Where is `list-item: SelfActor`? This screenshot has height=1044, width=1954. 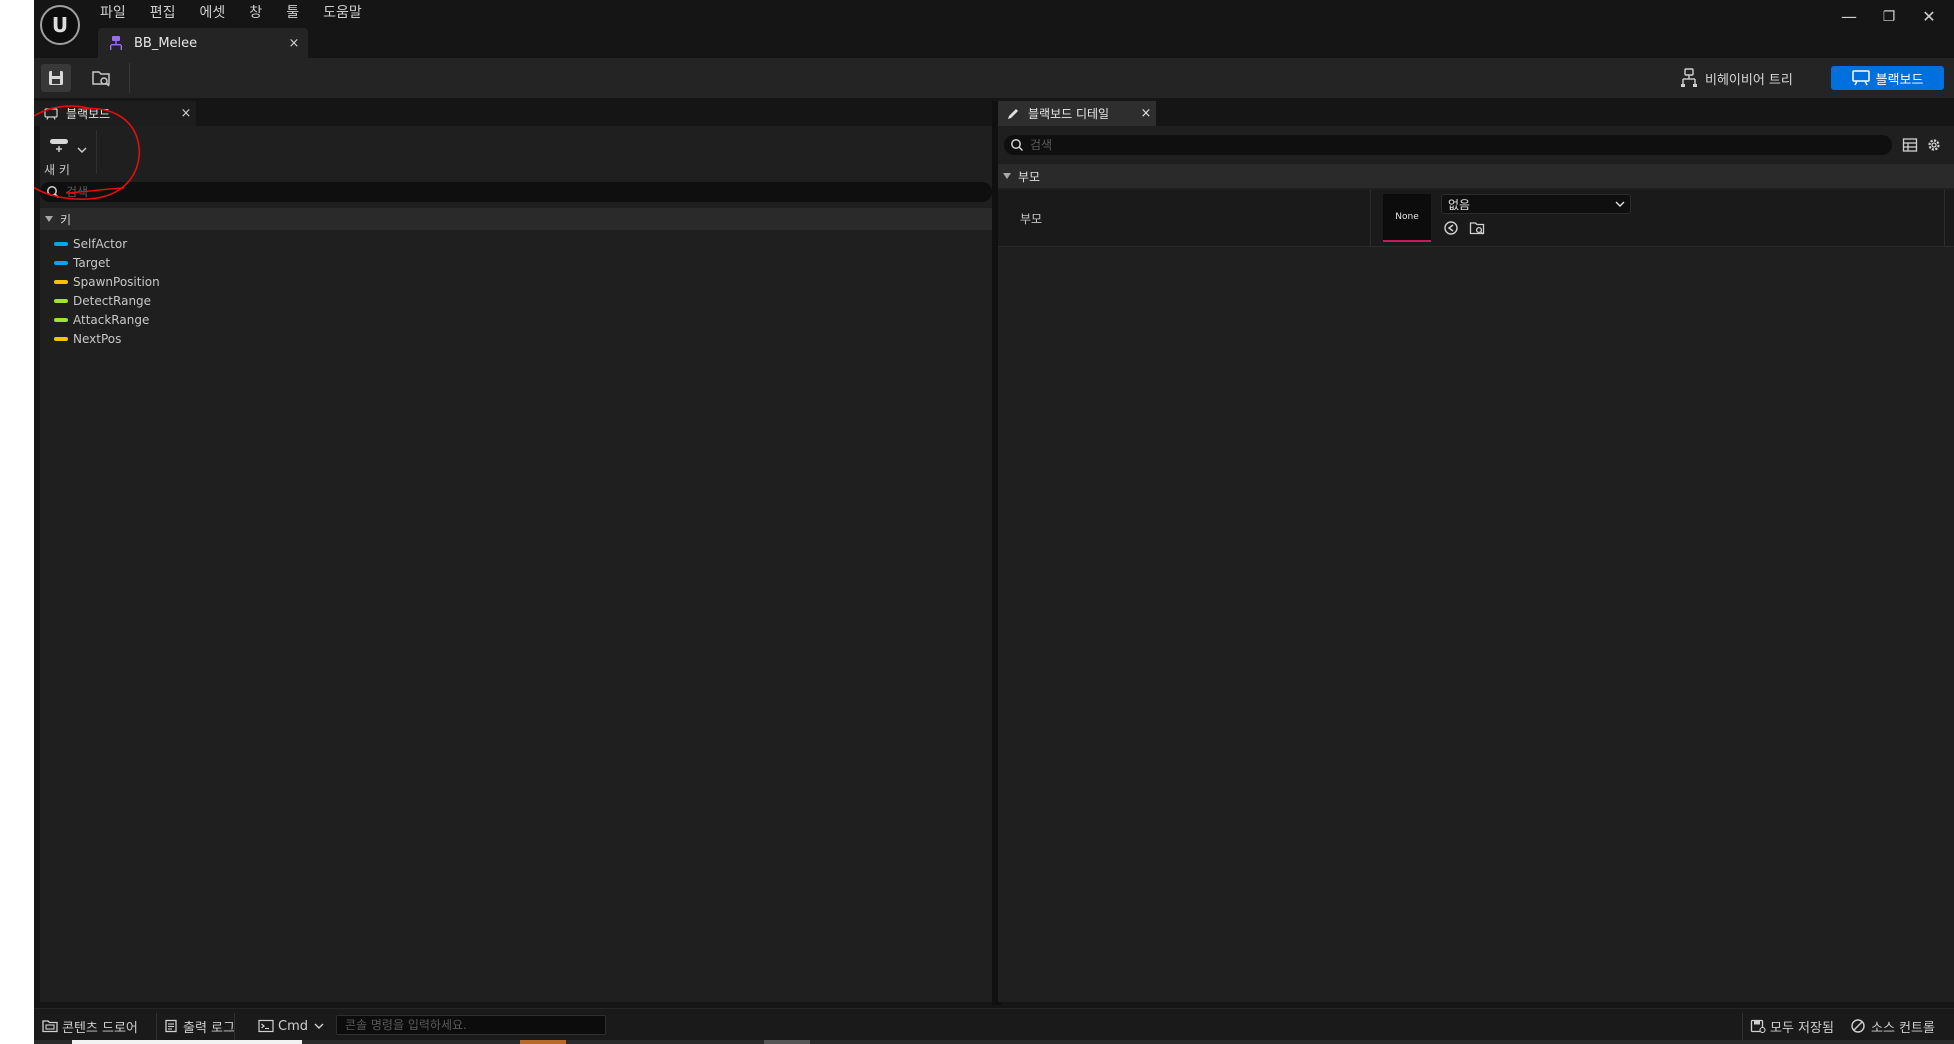
list-item: SelfActor is located at coordinates (516, 243).